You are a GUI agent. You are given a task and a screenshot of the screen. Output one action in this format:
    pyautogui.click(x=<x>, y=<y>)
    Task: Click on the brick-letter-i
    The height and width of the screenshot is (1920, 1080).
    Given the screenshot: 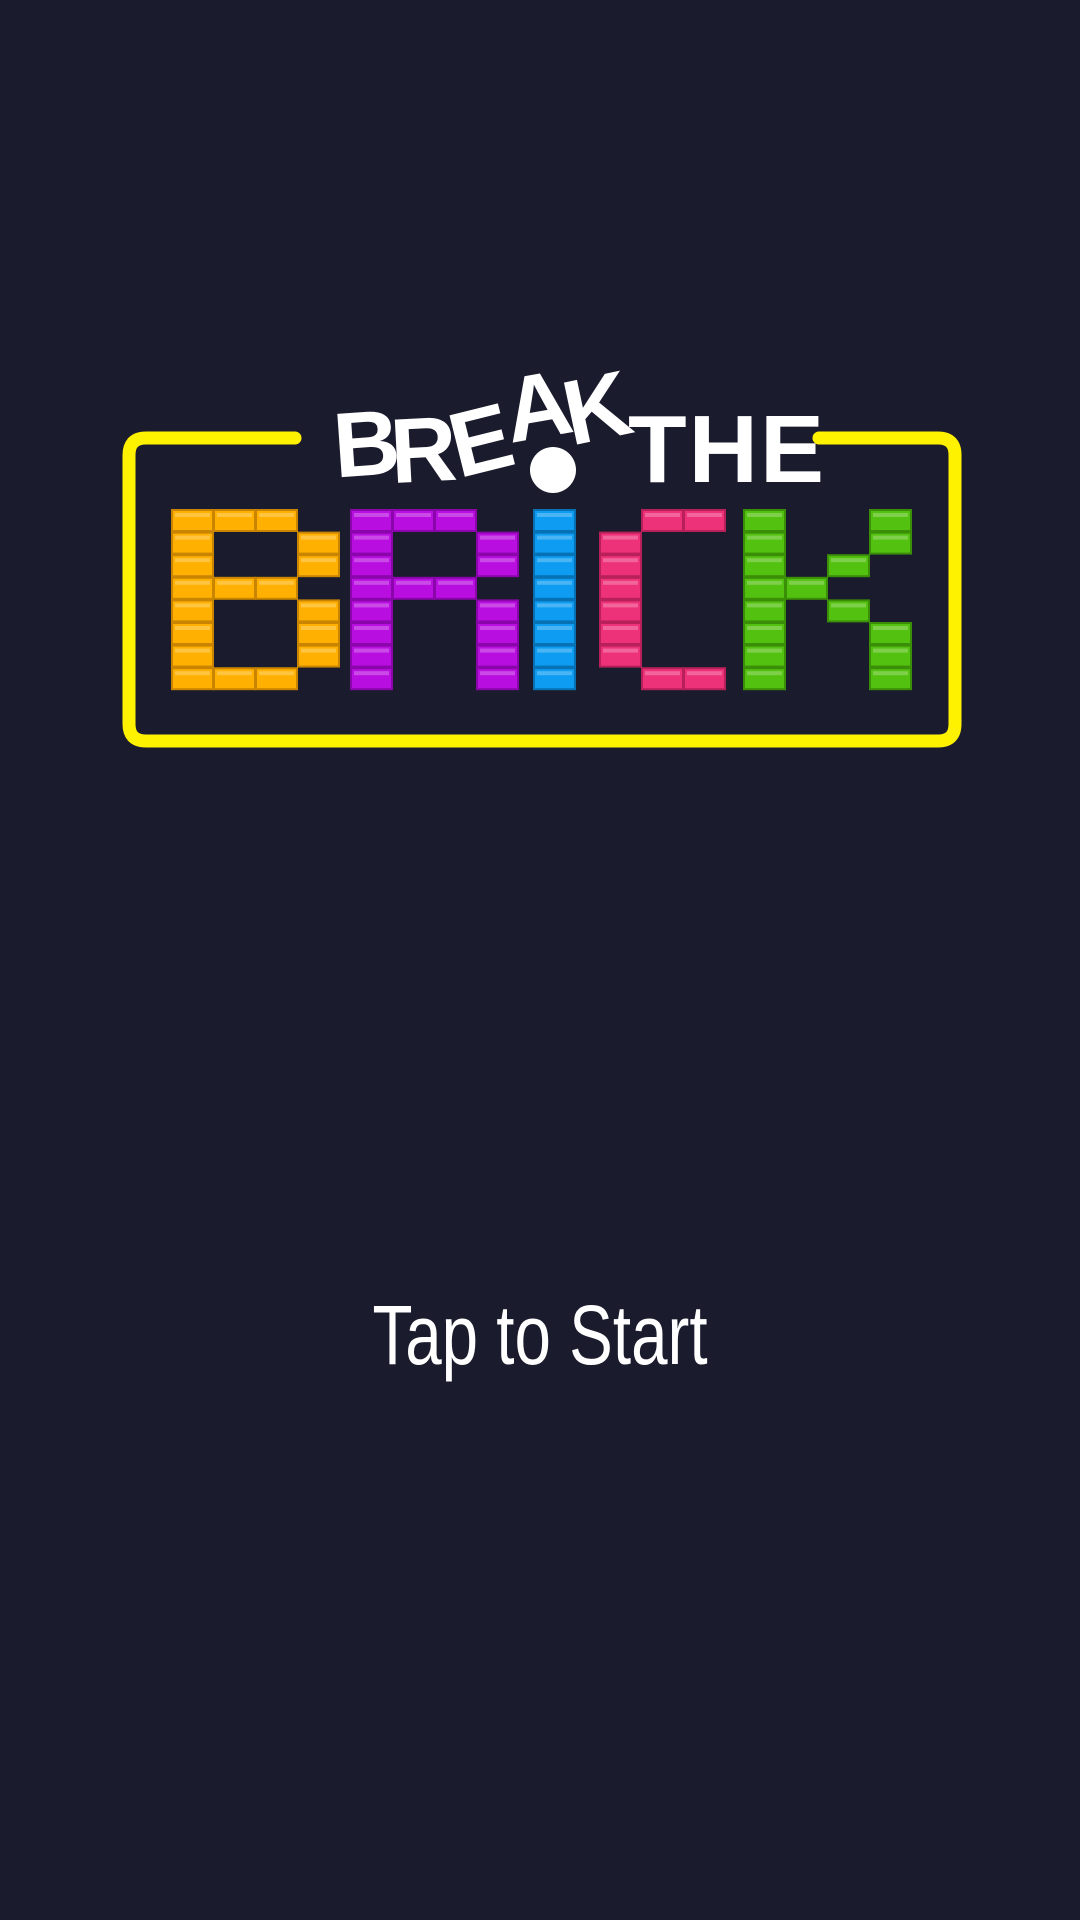 What is the action you would take?
    pyautogui.click(x=554, y=600)
    